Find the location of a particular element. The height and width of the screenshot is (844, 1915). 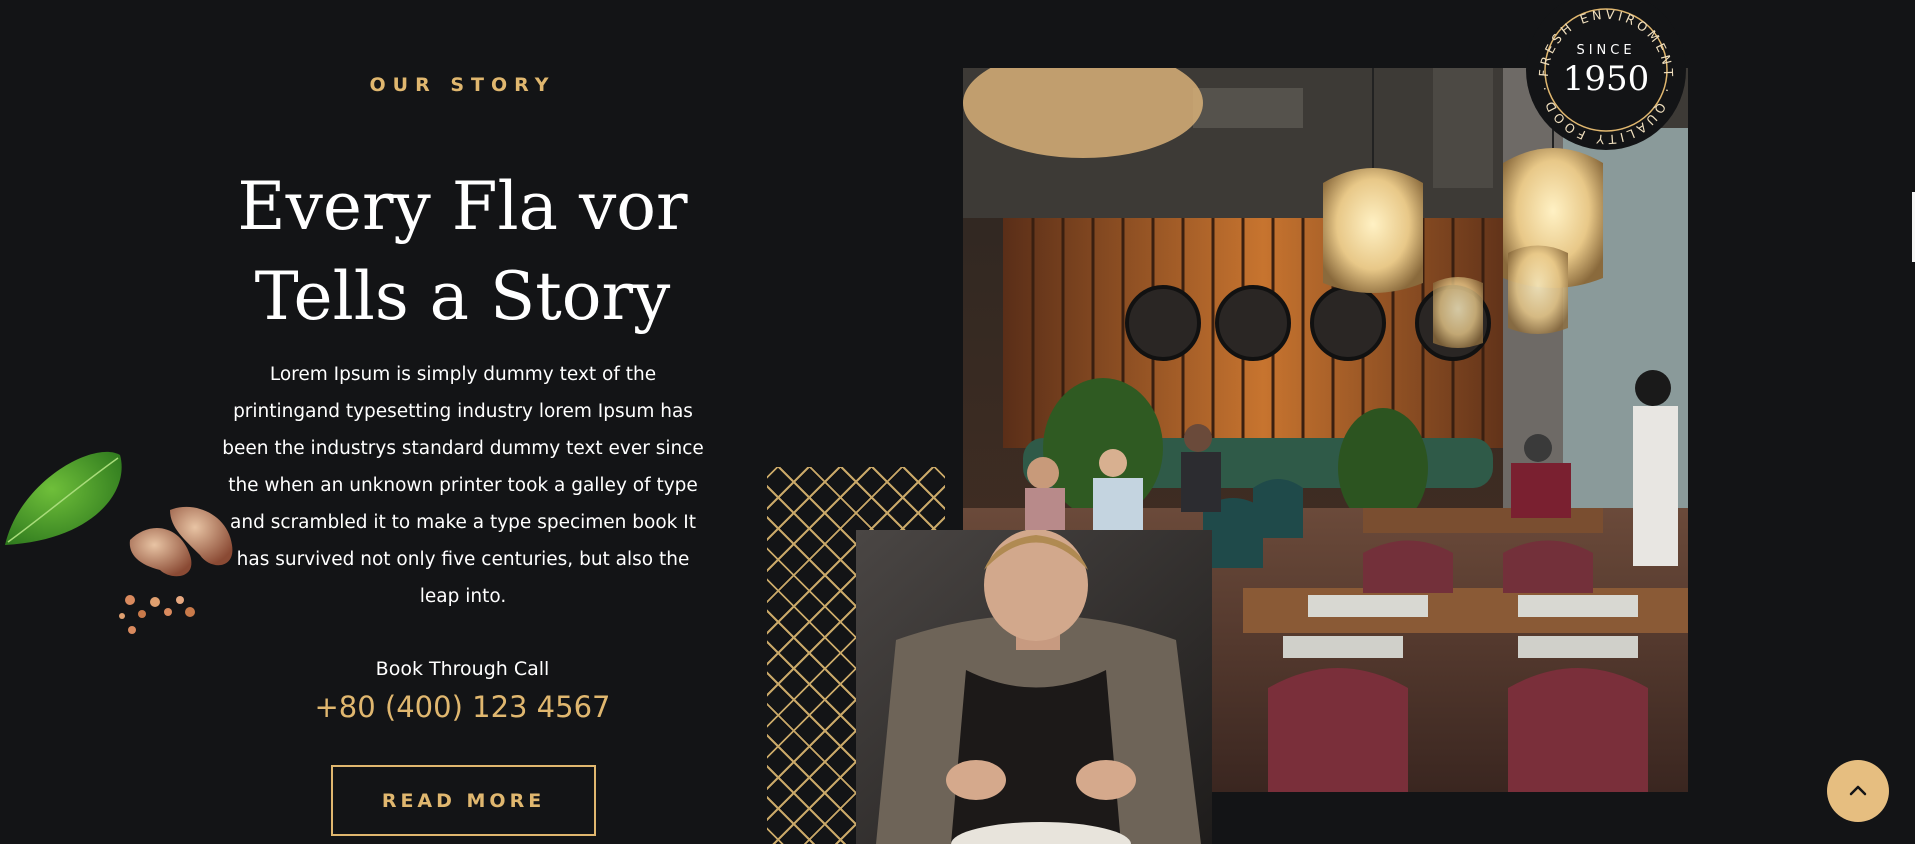

chef-plating-photo is located at coordinates (1034, 687).